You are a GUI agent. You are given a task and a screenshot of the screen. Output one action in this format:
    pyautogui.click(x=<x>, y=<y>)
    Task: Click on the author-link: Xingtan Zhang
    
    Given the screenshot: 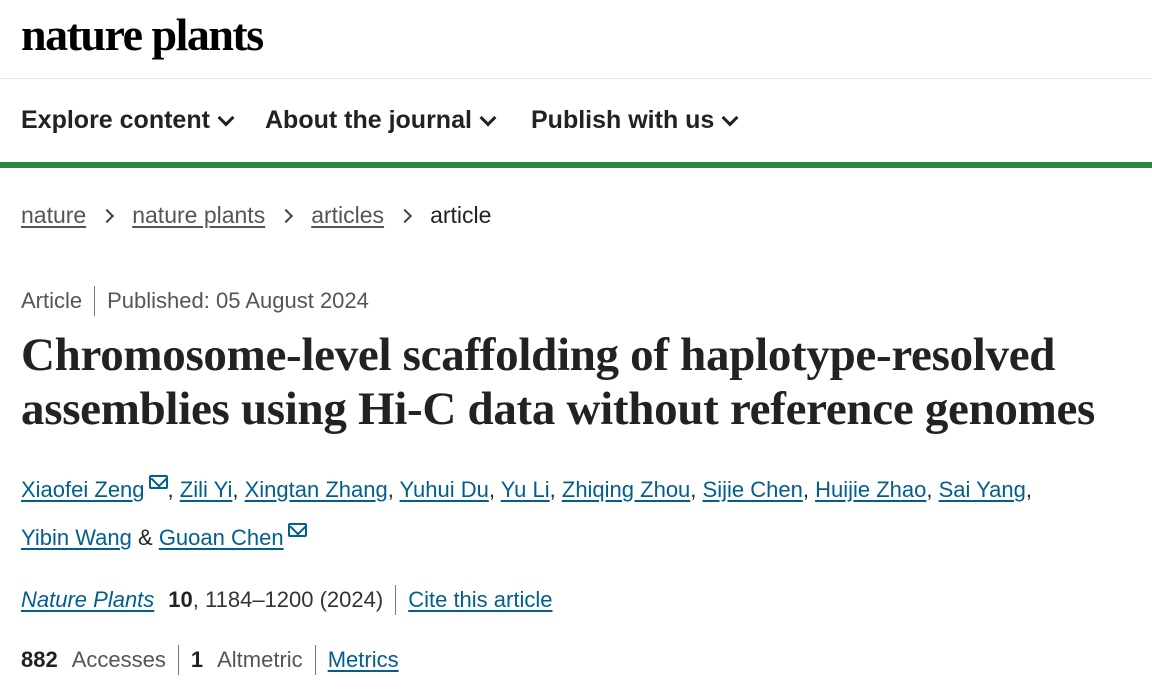 What is the action you would take?
    pyautogui.click(x=316, y=489)
    